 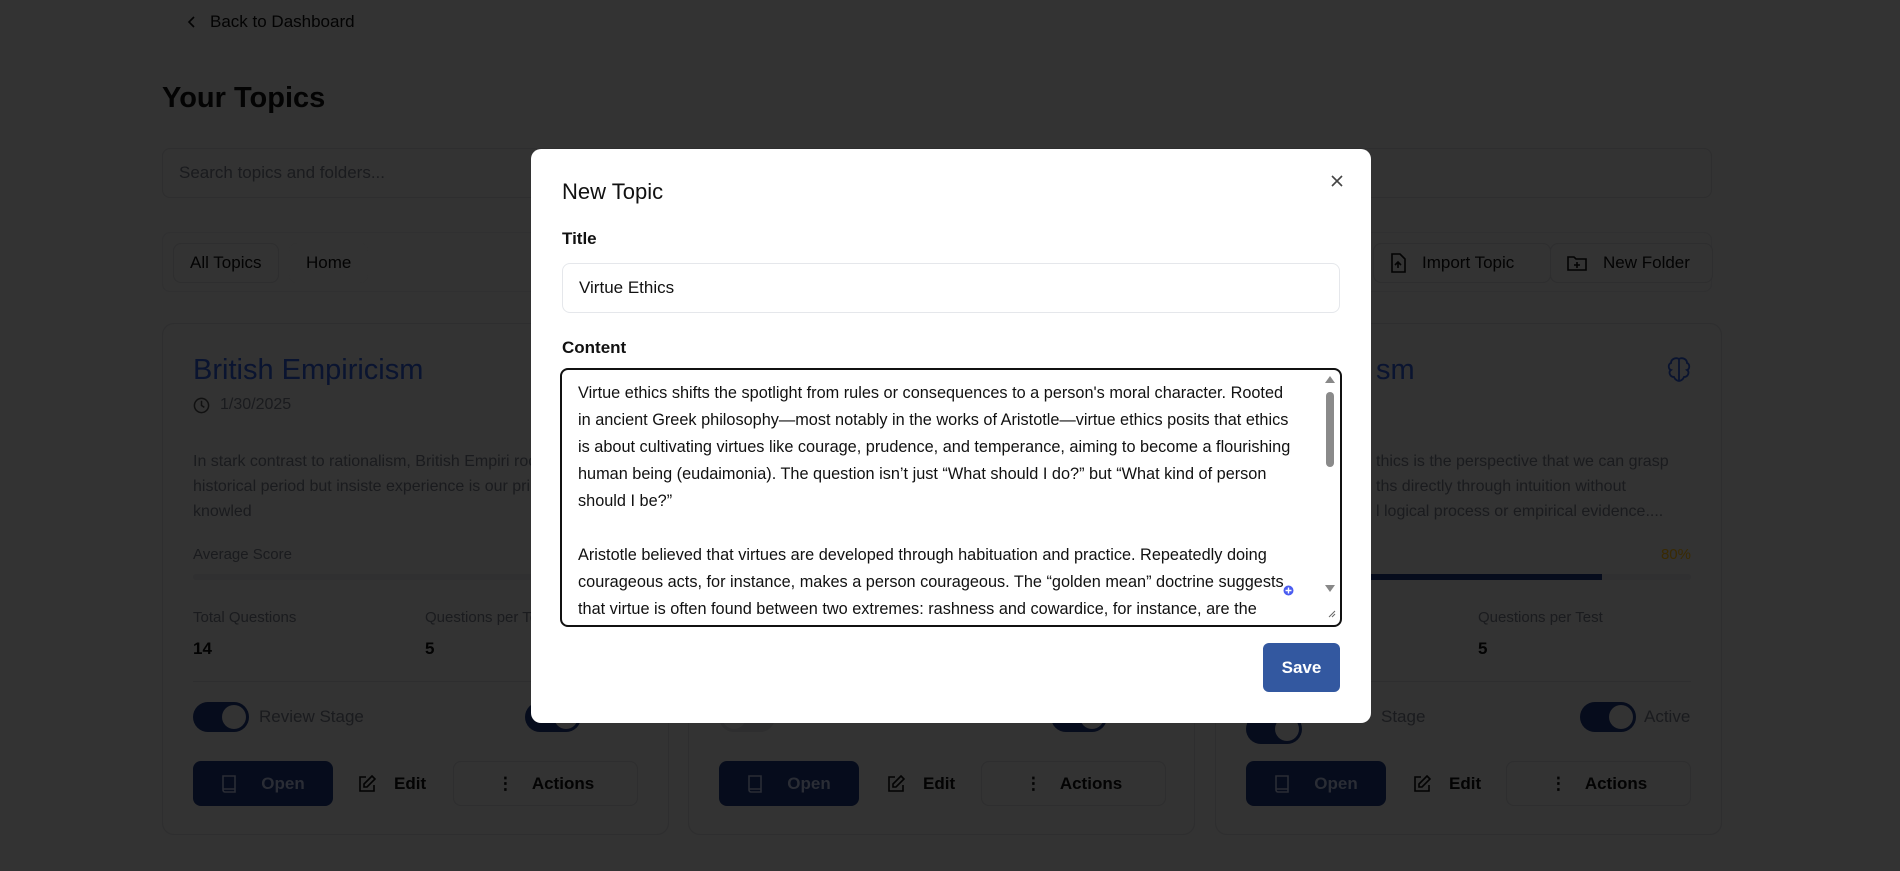 What do you see at coordinates (579, 238) in the screenshot?
I see `title-label: Title` at bounding box center [579, 238].